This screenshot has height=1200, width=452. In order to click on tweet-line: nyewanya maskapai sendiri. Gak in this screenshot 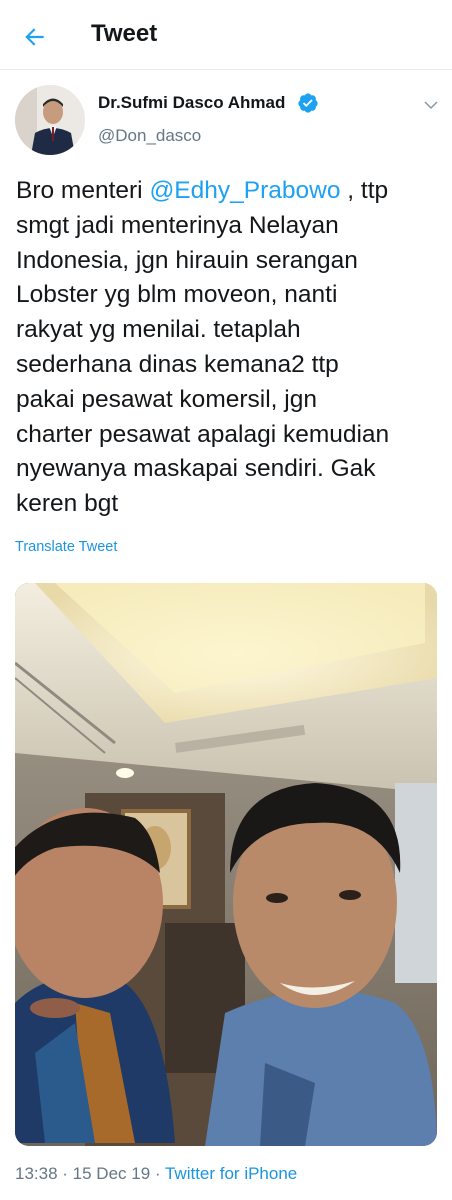, I will do `click(196, 469)`.